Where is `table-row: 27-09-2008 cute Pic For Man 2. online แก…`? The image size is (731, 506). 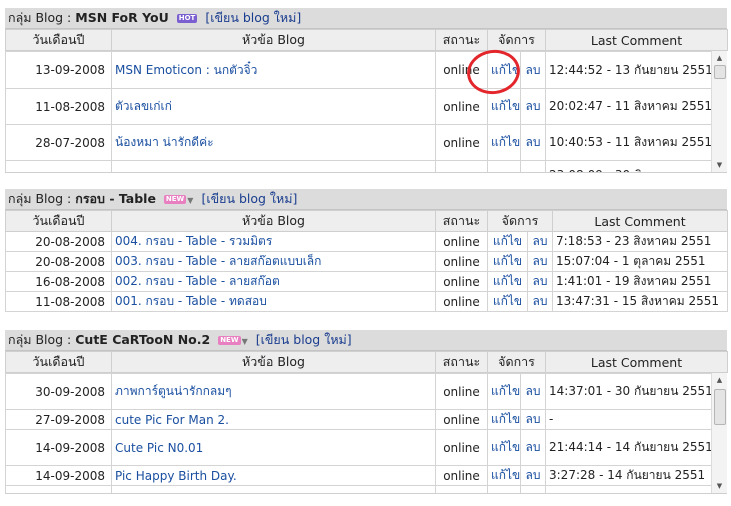
table-row: 27-09-2008 cute Pic For Man 2. online แก… is located at coordinates (366, 419).